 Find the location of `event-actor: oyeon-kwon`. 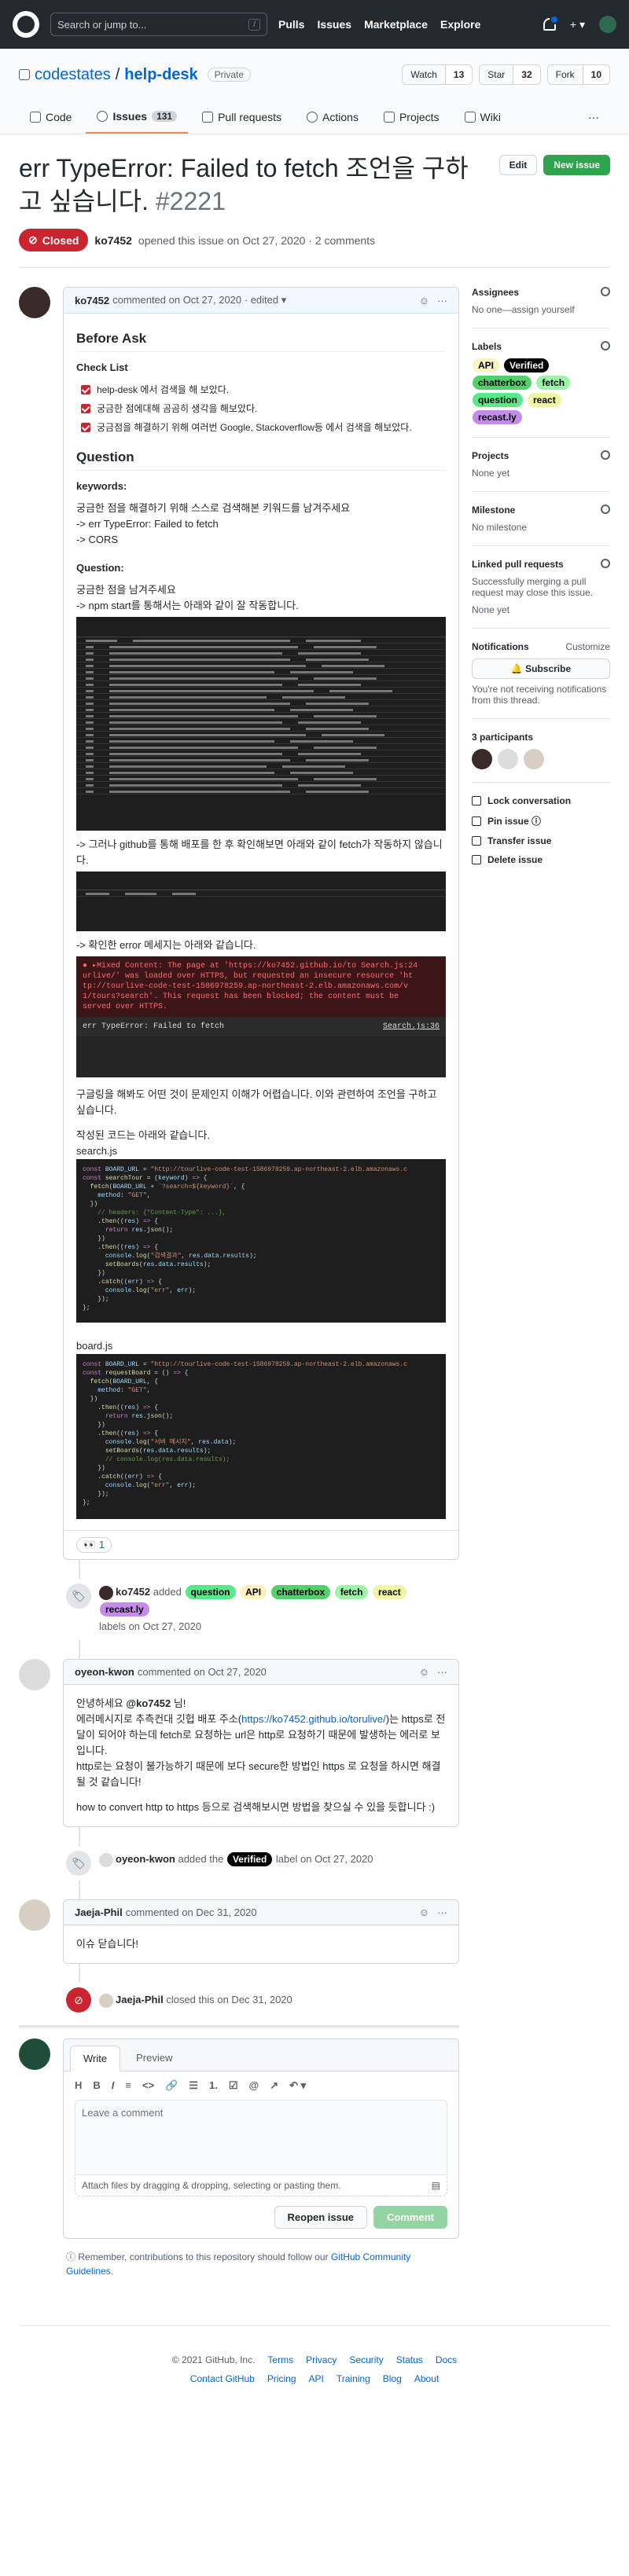

event-actor: oyeon-kwon is located at coordinates (145, 1859).